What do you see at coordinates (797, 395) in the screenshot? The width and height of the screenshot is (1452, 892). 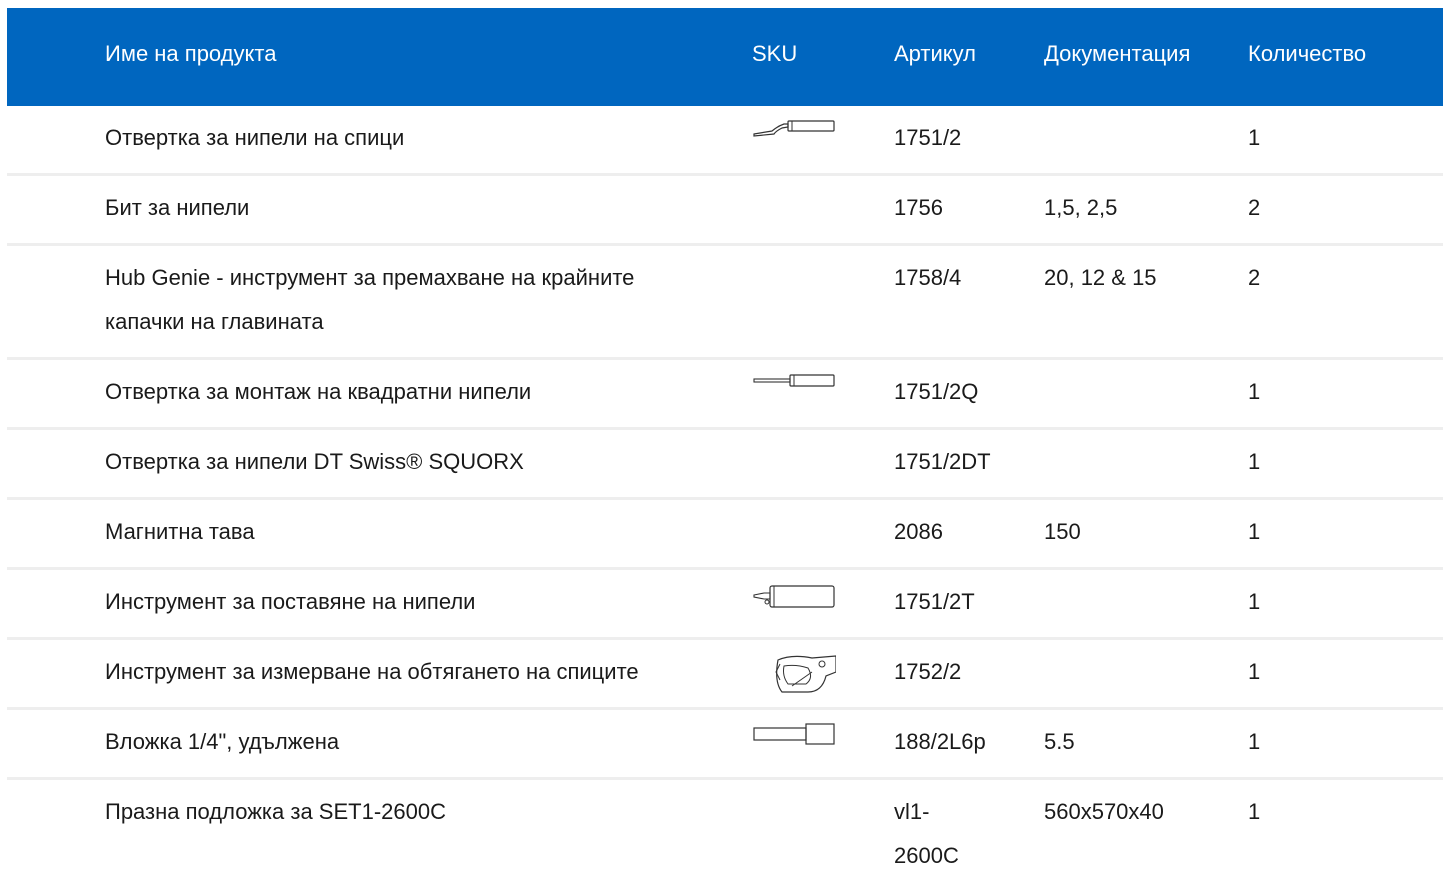 I see `screwdriver-icon` at bounding box center [797, 395].